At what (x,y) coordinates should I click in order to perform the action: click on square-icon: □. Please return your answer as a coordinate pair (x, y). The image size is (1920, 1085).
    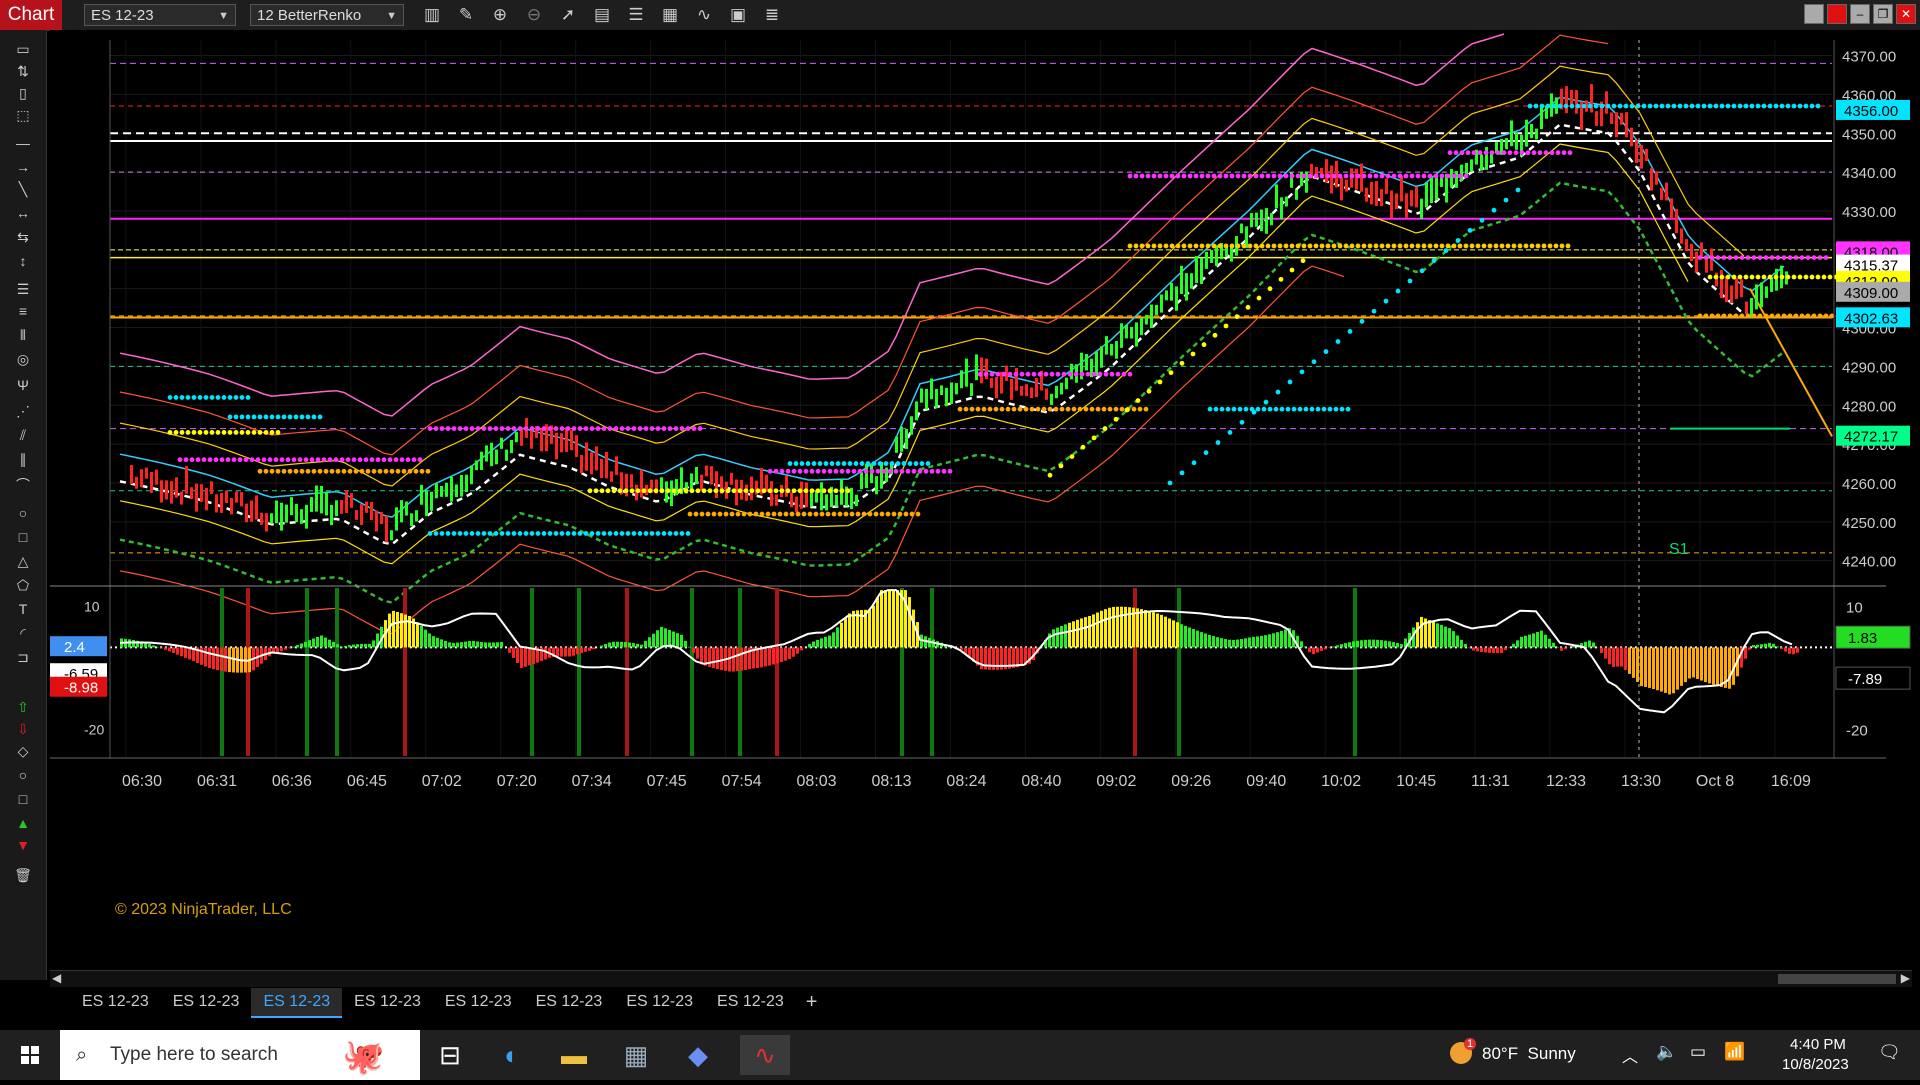
    Looking at the image, I should click on (23, 799).